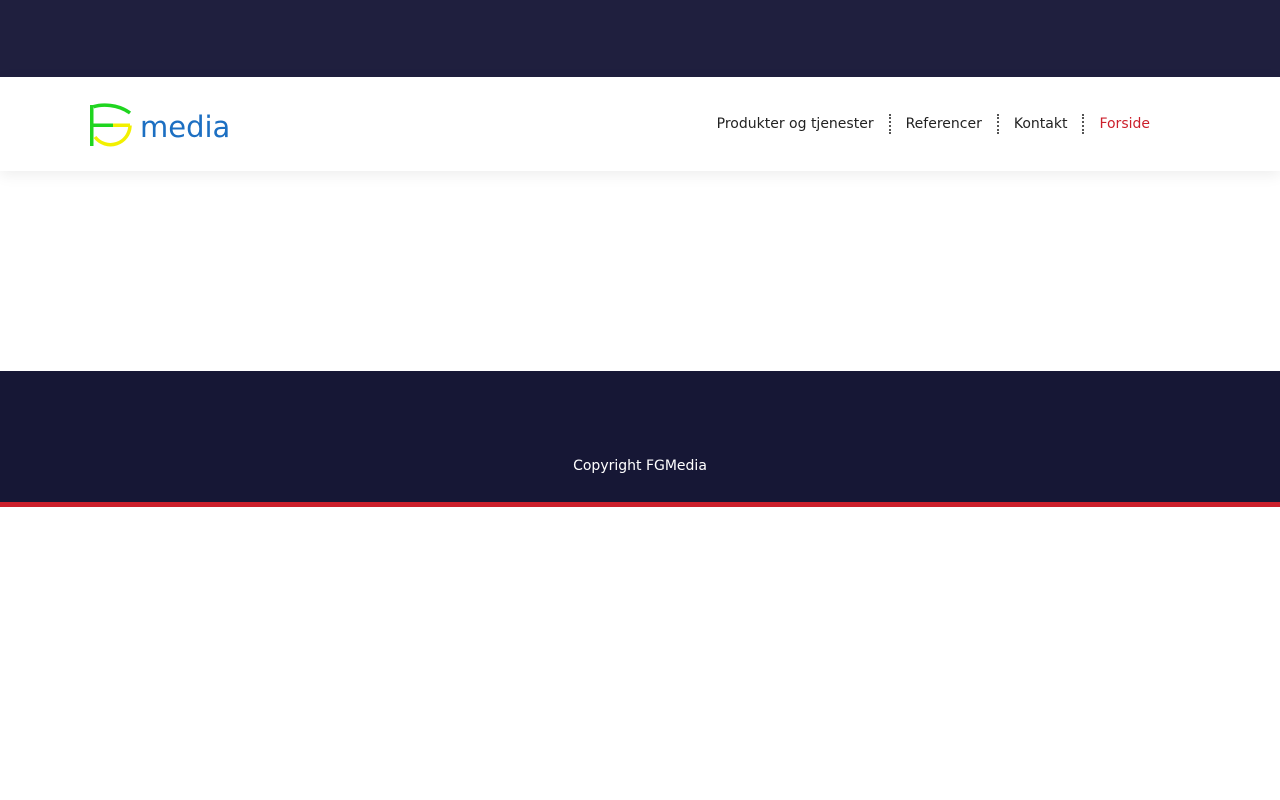  I want to click on fgmedia-logo-icon: media, so click(160, 125).